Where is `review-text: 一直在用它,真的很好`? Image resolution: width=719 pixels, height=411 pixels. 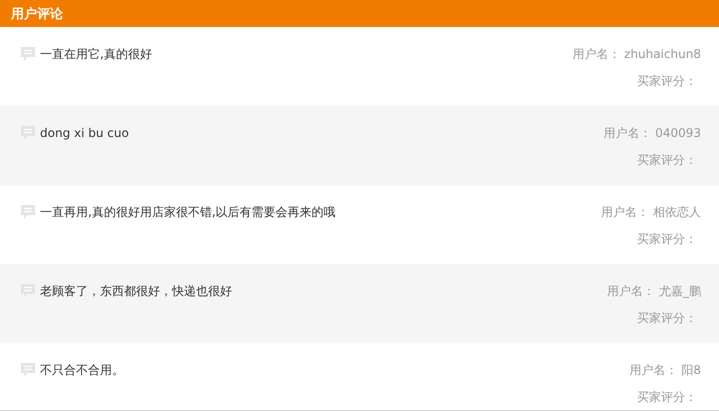
review-text: 一直在用它,真的很好 is located at coordinates (96, 54).